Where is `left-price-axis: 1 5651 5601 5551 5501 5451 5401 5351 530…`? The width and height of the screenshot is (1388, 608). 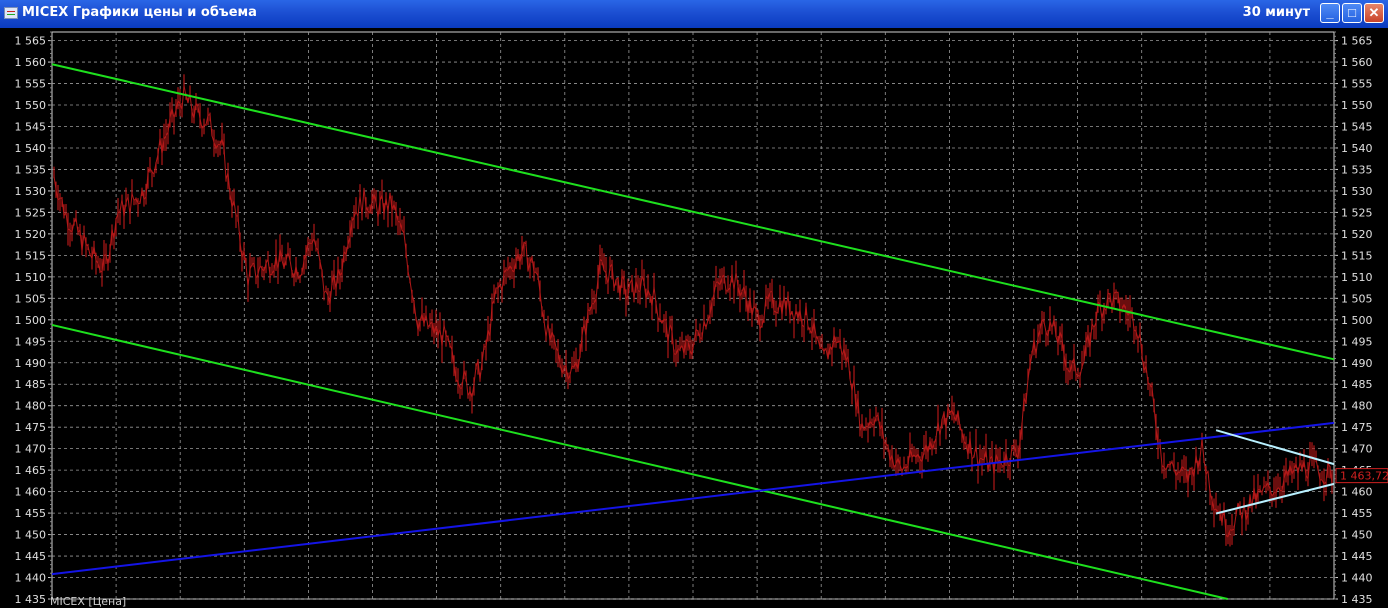
left-price-axis: 1 5651 5601 5551 5501 5451 5401 5351 530… is located at coordinates (34, 319).